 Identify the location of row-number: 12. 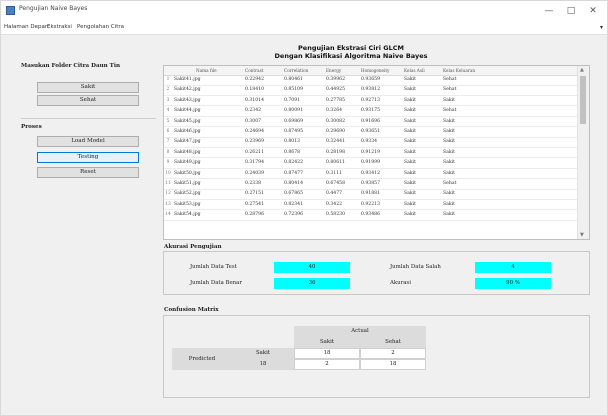
(168, 194).